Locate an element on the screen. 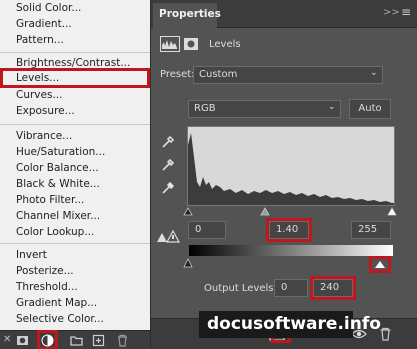 Image resolution: width=417 pixels, height=349 pixels. input-slider is located at coordinates (293, 212).